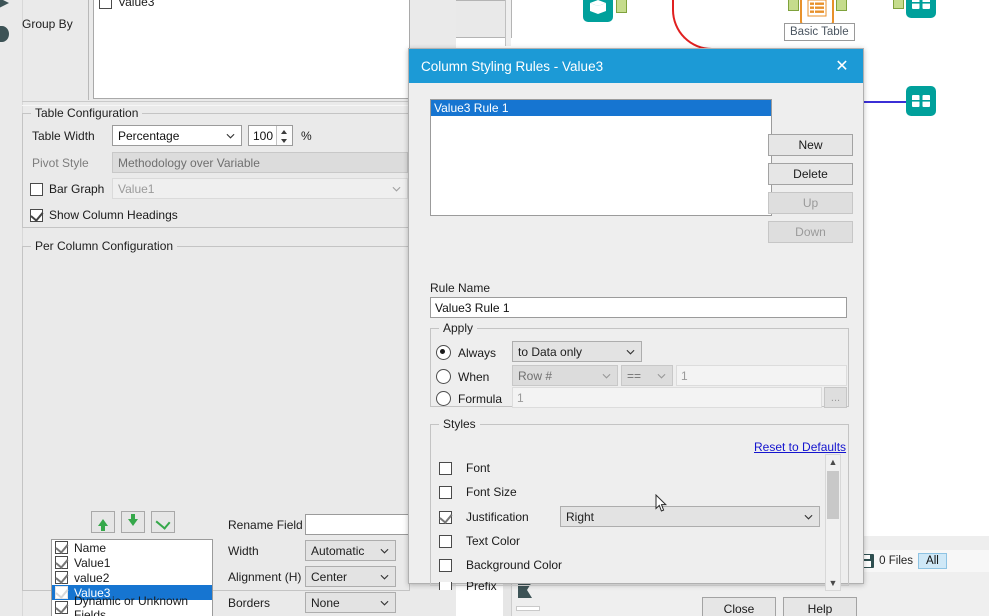 This screenshot has width=989, height=616. Describe the element at coordinates (468, 586) in the screenshot. I see `style-row-prefix: Prefix` at that location.